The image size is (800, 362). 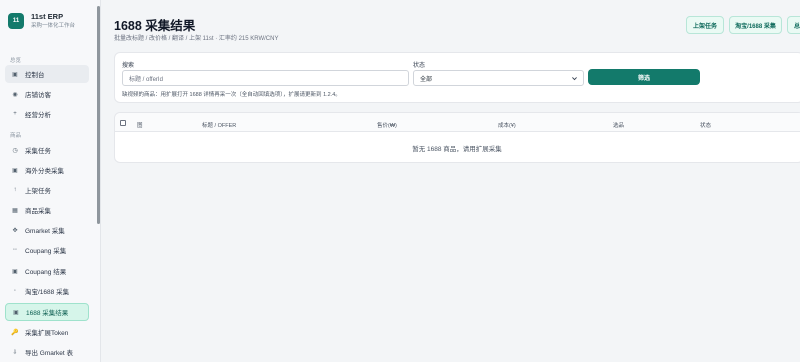 What do you see at coordinates (38, 151) in the screenshot?
I see `sidebar-item-label: 采集任务` at bounding box center [38, 151].